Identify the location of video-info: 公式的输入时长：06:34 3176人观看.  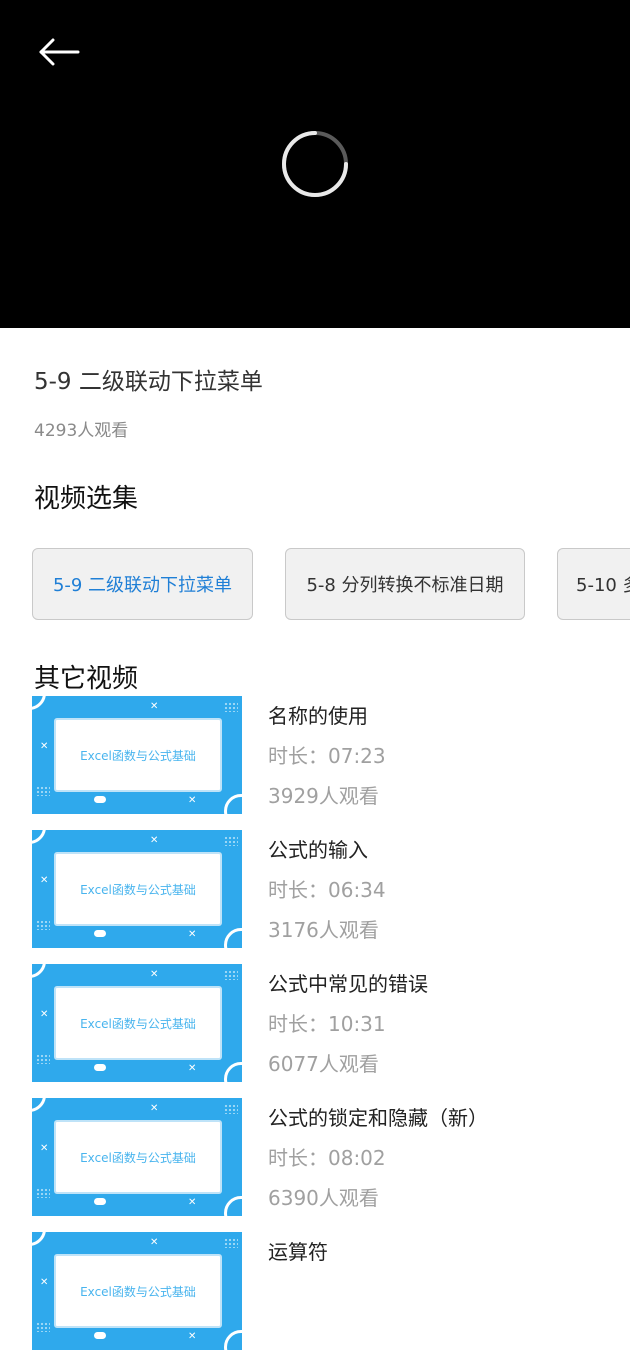
(327, 888).